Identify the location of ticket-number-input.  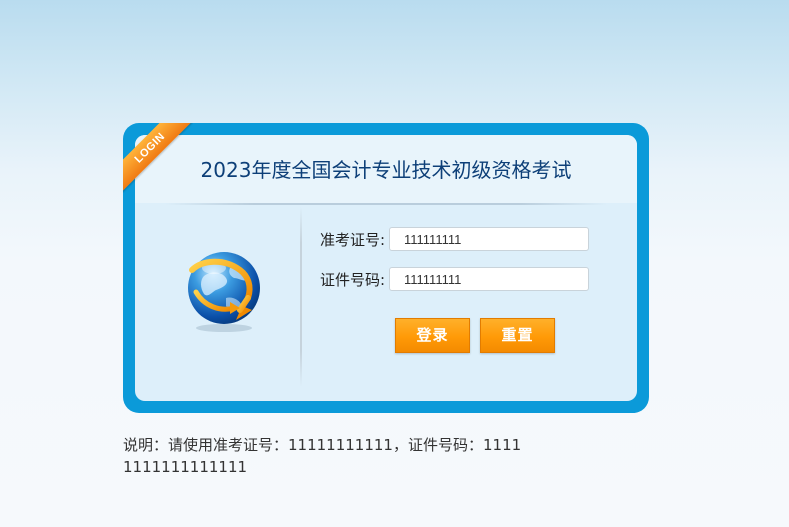
(489, 239).